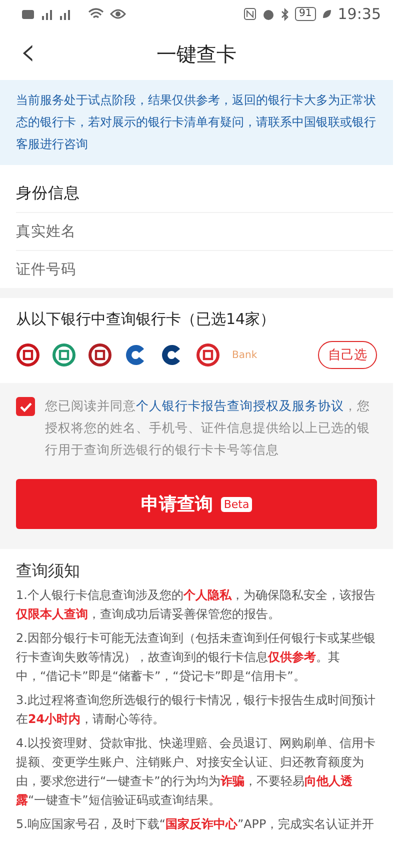 This screenshot has width=416, height=862. Describe the element at coordinates (146, 319) in the screenshot. I see `section-title: 从以下银行中查询银行卡（已选14家）` at that location.